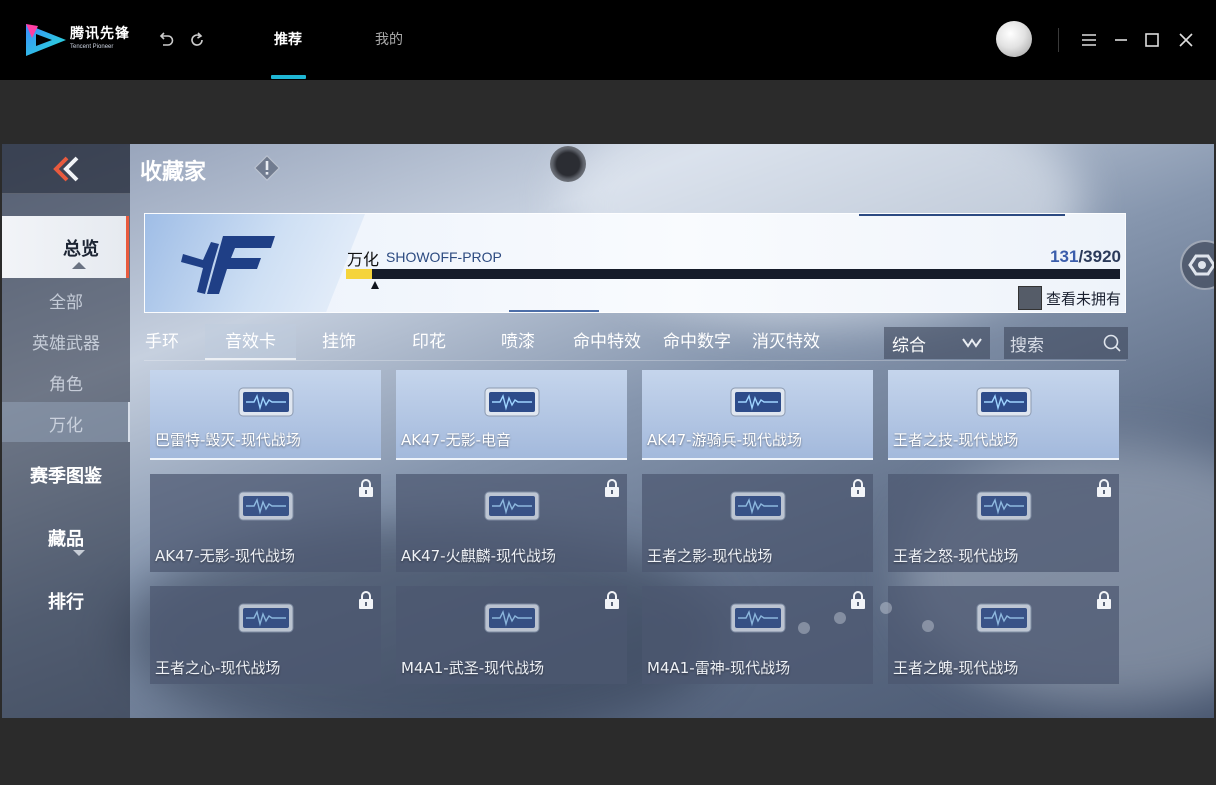  What do you see at coordinates (218, 668) in the screenshot?
I see `sound-card-label: 王者之心-现代战场` at bounding box center [218, 668].